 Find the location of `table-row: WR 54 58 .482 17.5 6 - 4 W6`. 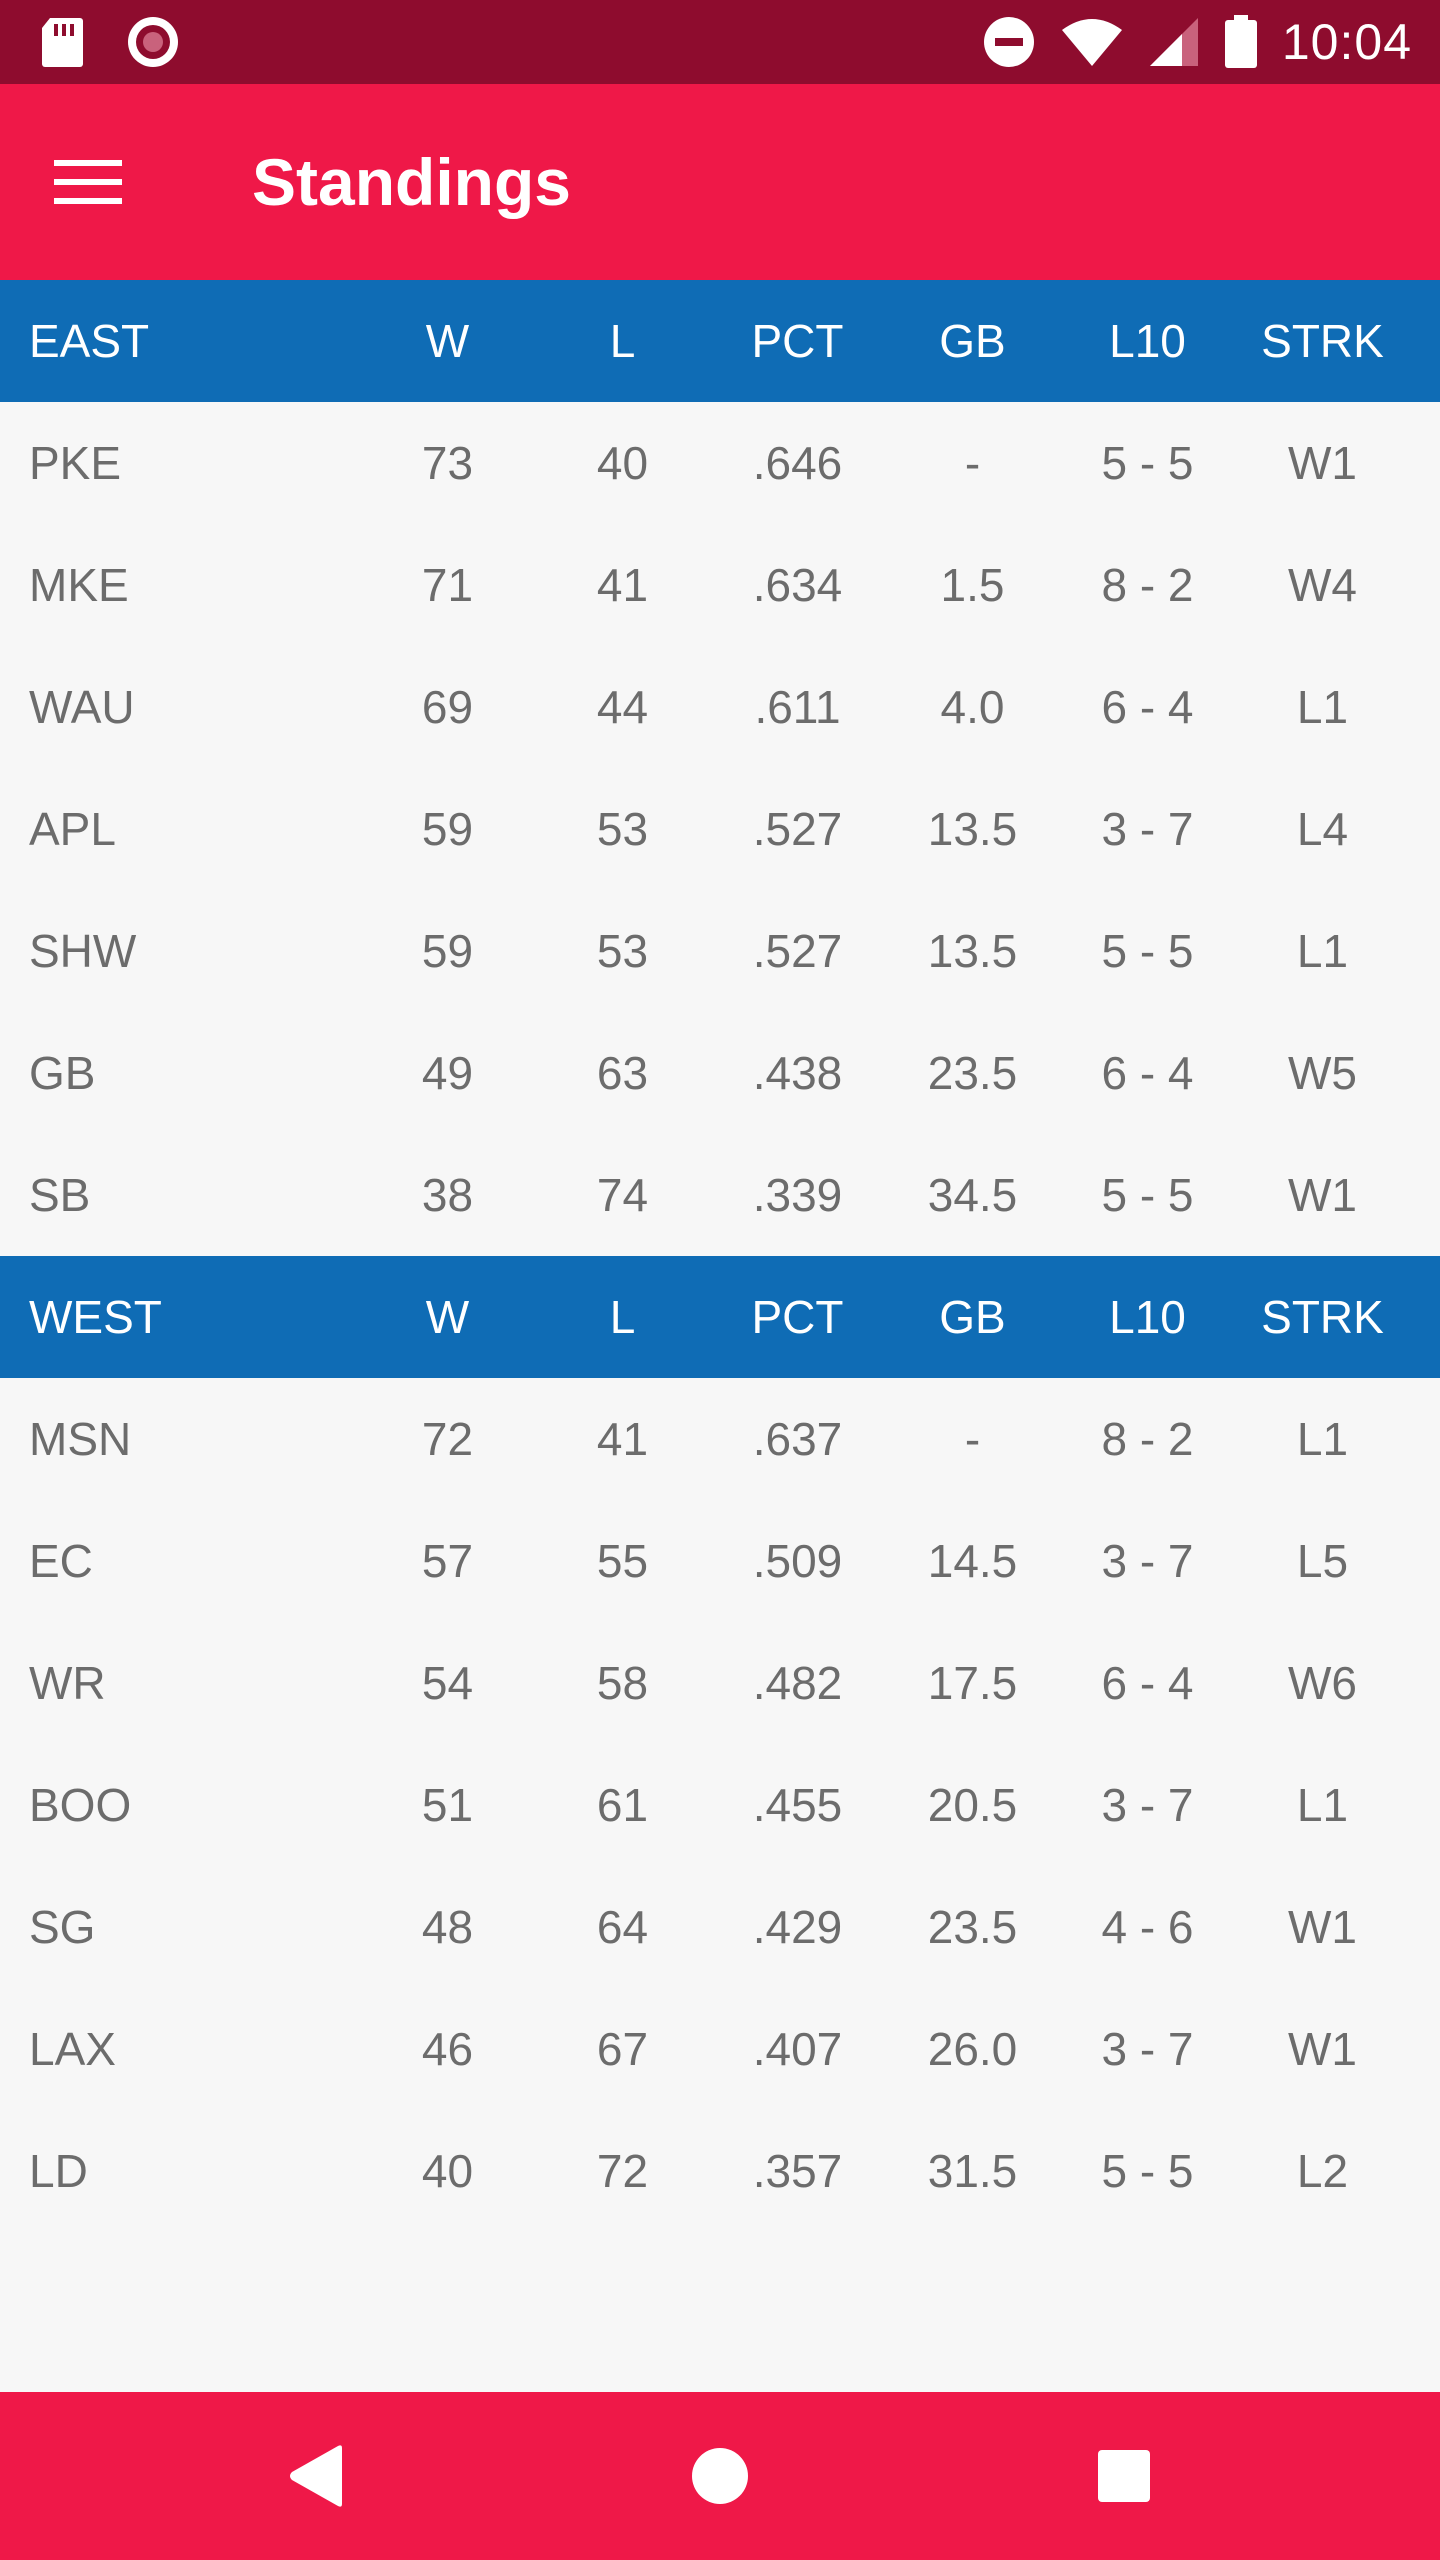

table-row: WR 54 58 .482 17.5 6 - 4 W6 is located at coordinates (720, 1683).